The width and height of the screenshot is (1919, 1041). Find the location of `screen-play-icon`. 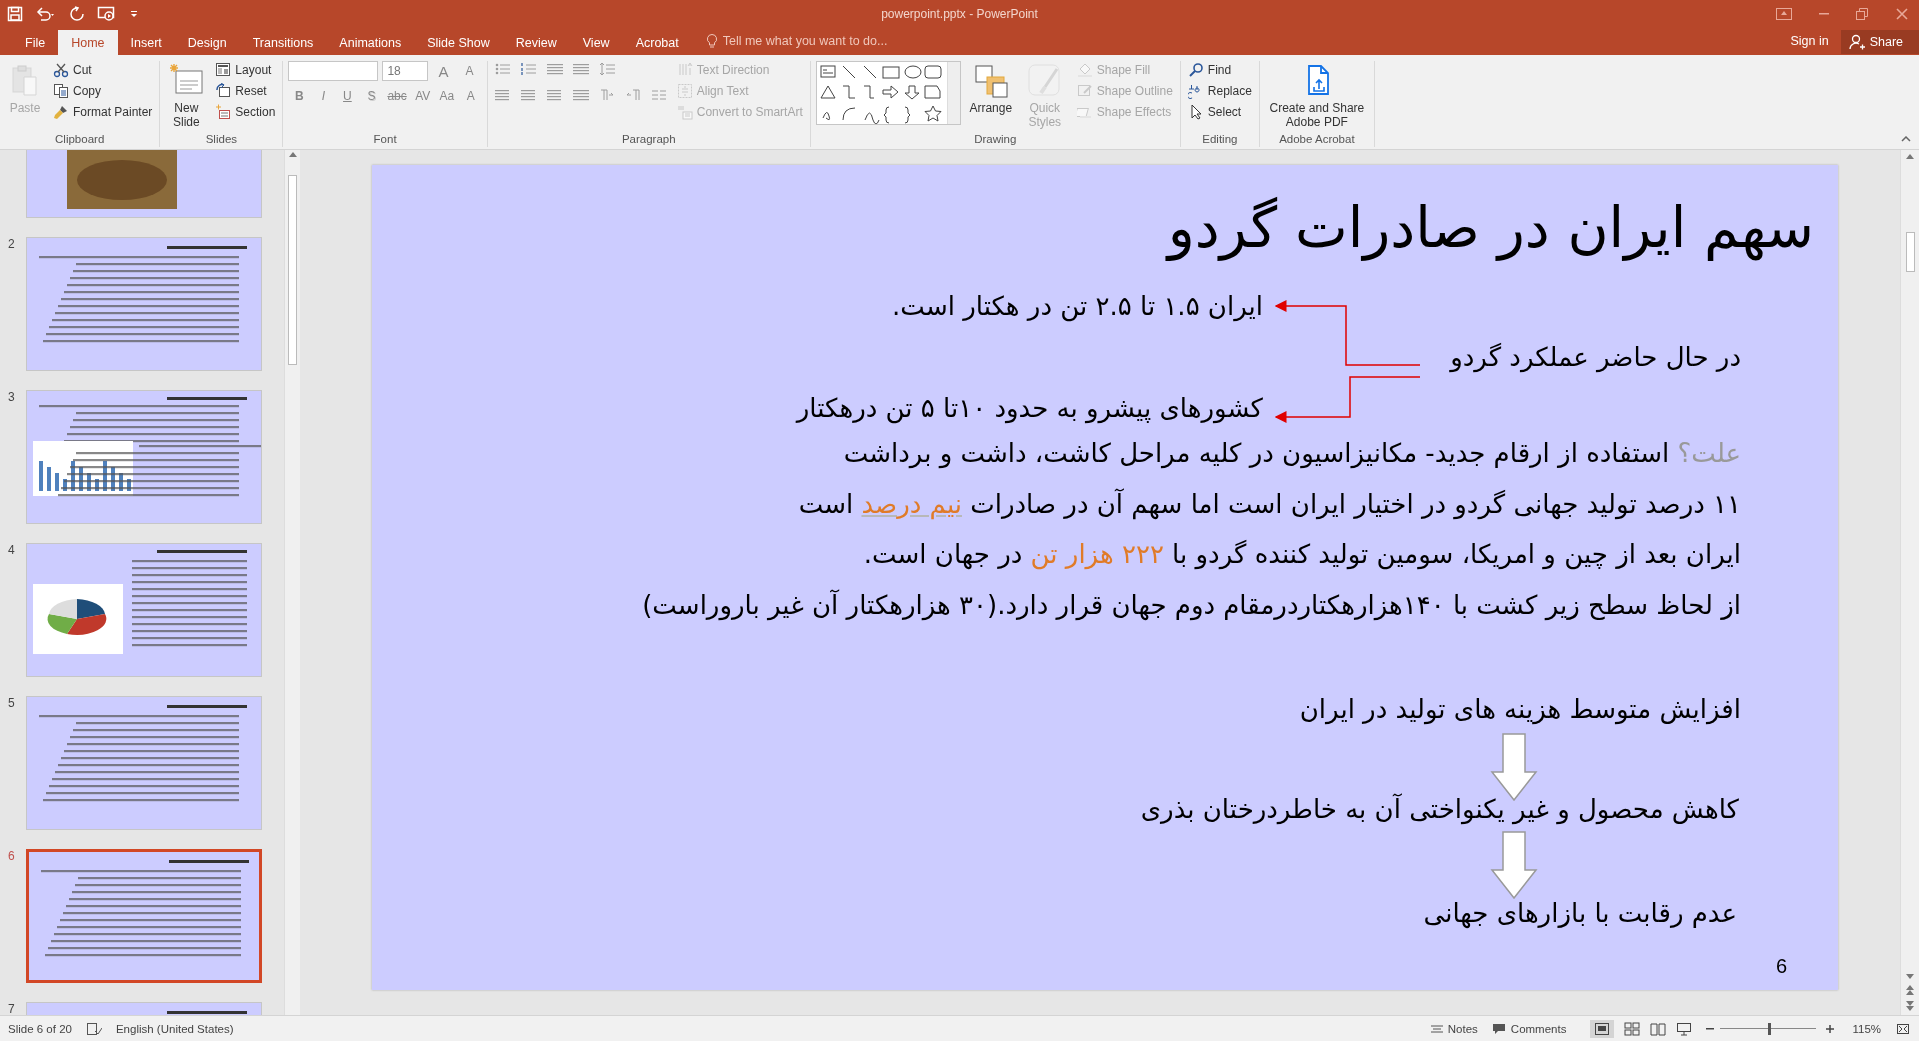

screen-play-icon is located at coordinates (107, 13).